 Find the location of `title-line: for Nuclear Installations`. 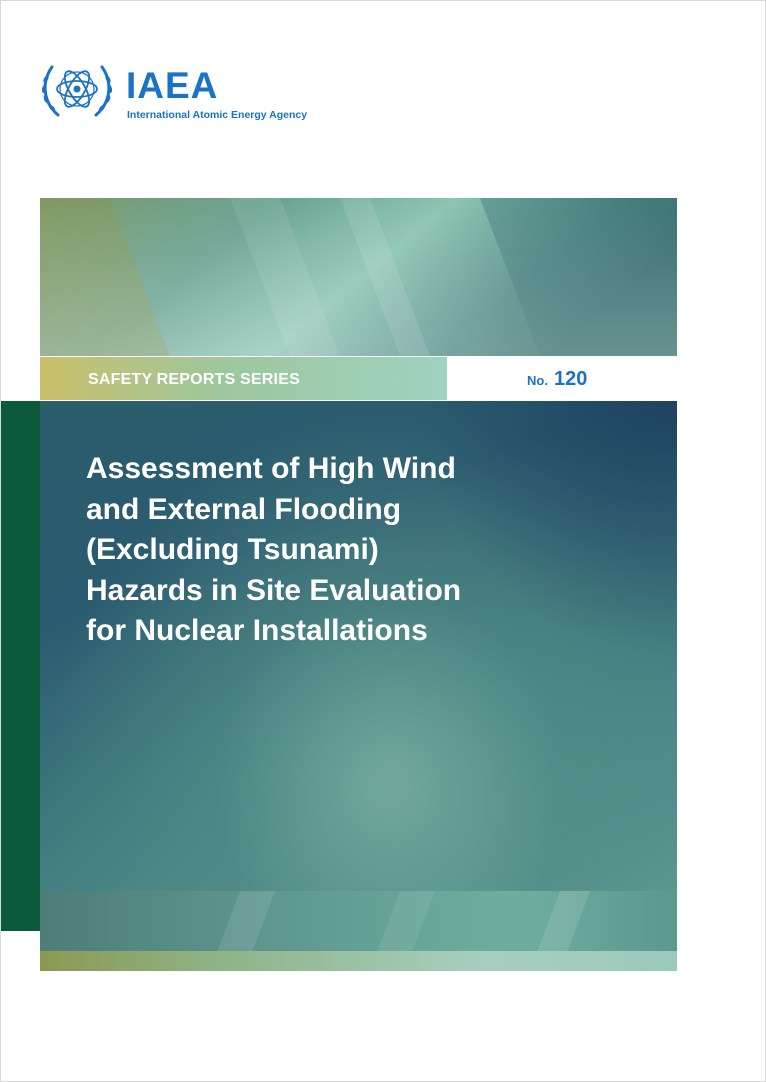

title-line: for Nuclear Installations is located at coordinates (257, 630).